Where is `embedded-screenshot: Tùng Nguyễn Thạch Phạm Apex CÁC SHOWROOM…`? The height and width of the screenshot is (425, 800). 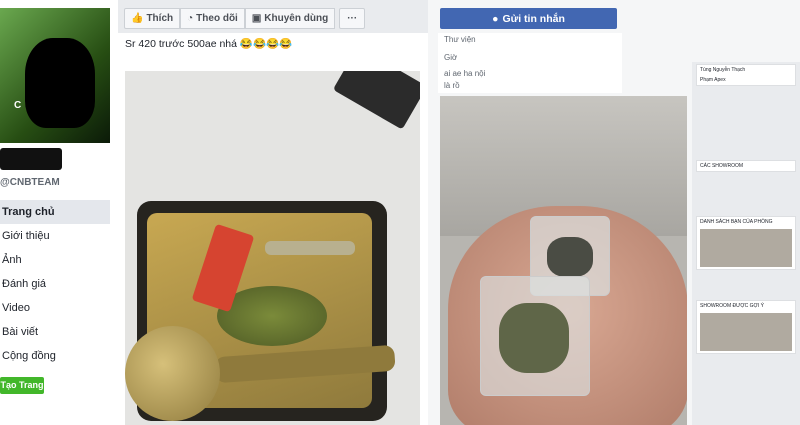 embedded-screenshot: Tùng Nguyễn Thạch Phạm Apex CÁC SHOWROOM… is located at coordinates (746, 243).